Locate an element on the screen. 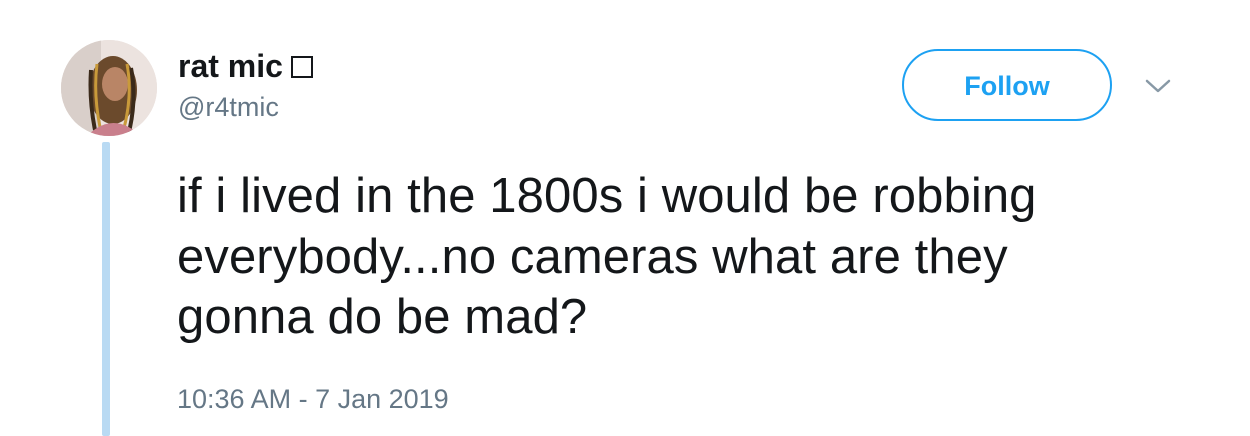  tweet-timestamp: 10:36 AM - 7 Jan 2019 is located at coordinates (313, 399).